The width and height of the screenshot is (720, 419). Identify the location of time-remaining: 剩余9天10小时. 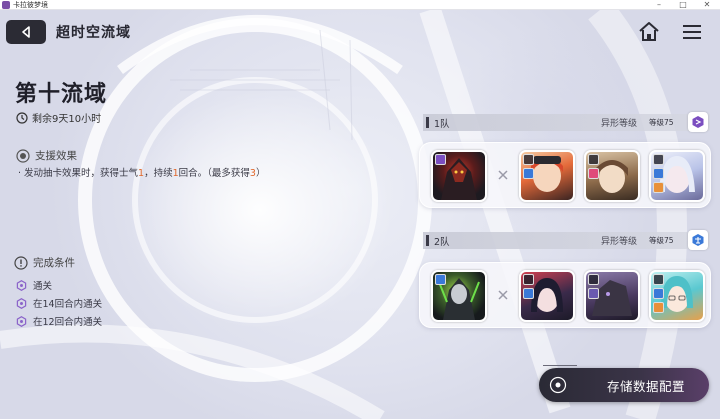
(58, 117).